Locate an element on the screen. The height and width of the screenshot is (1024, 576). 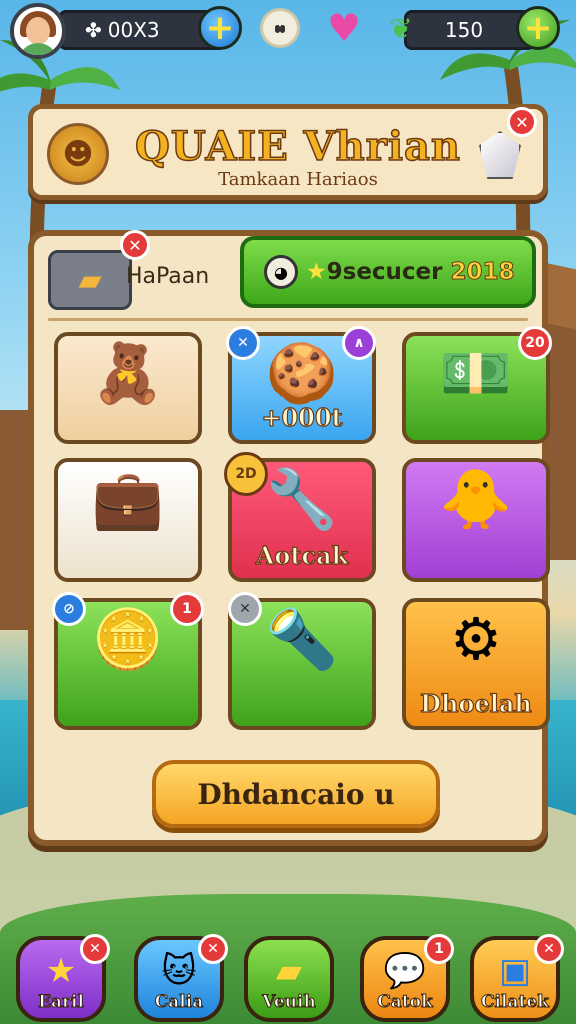
chick-icon: 🐥 is located at coordinates (476, 499).